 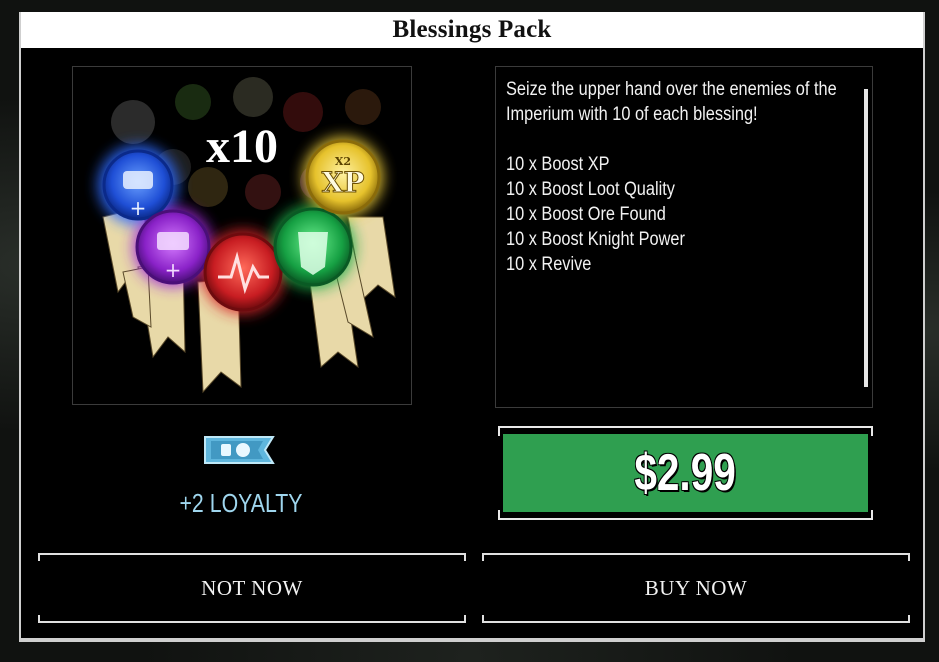 I want to click on title-bar: Blessings Pack, so click(x=472, y=30).